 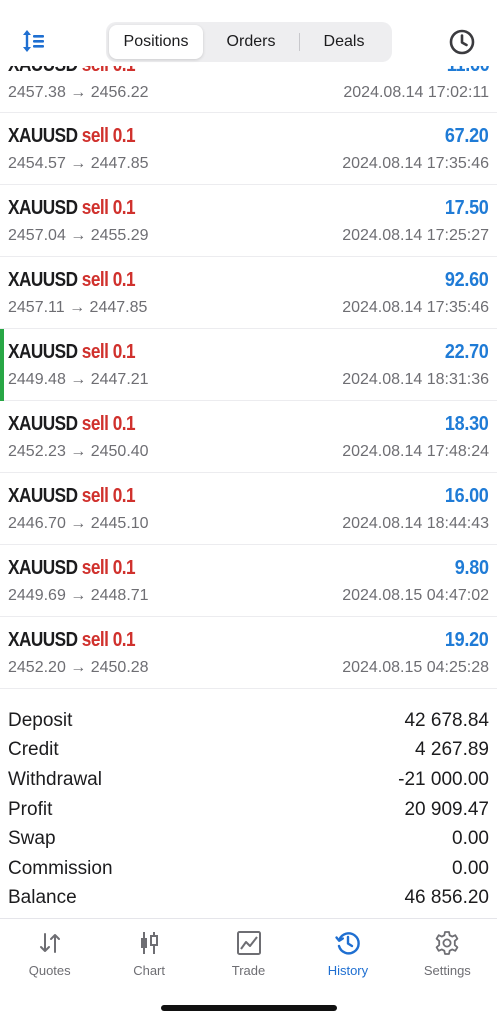 I want to click on deal-time: 2024.08.14 17:25:27, so click(x=415, y=235).